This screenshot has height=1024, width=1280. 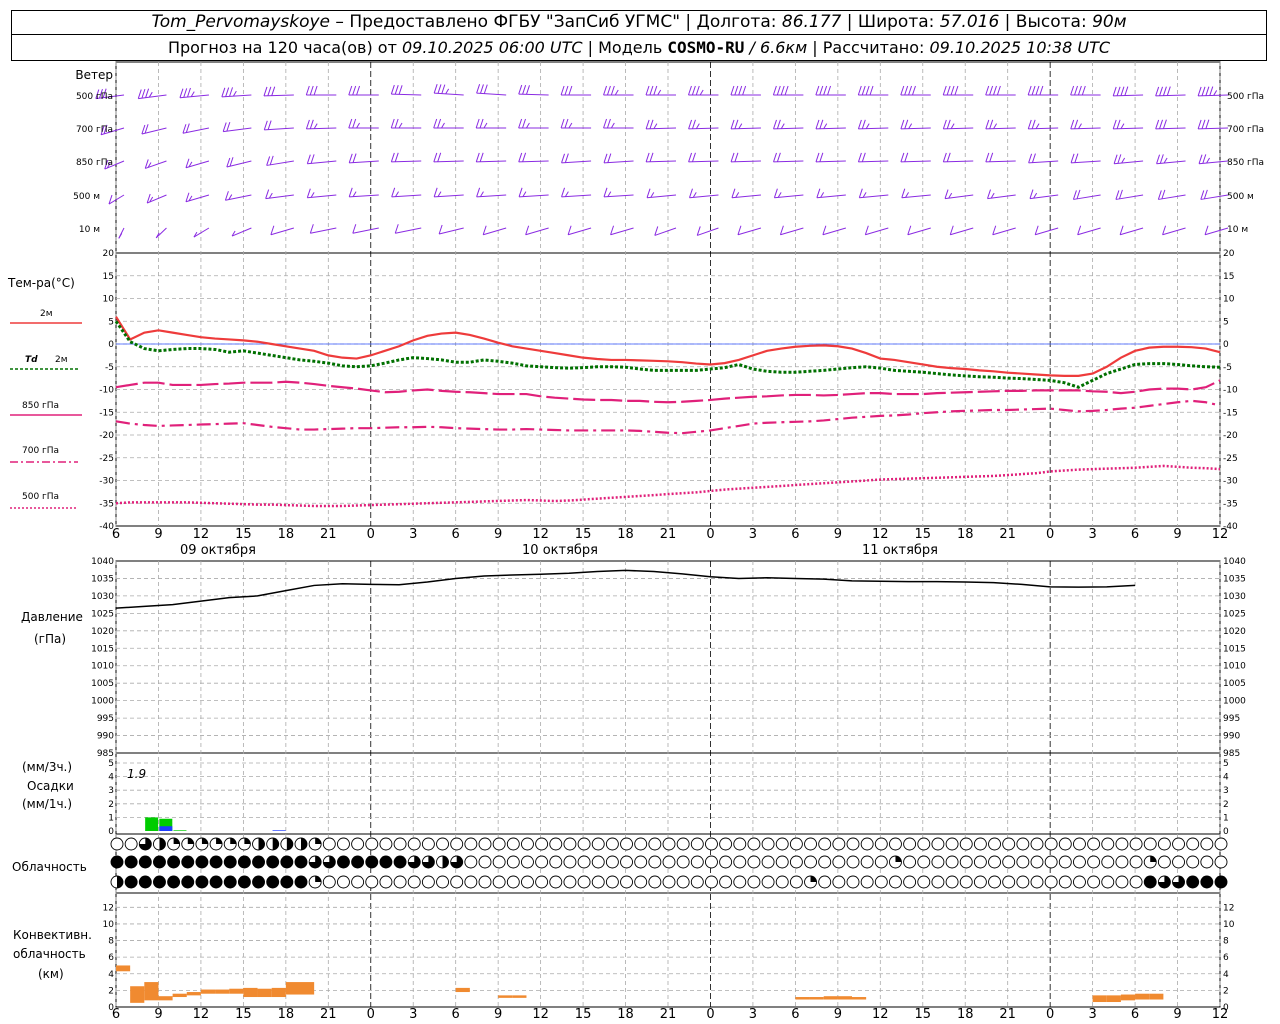 I want to click on y-tick-label-right: 5, so click(x=1226, y=322).